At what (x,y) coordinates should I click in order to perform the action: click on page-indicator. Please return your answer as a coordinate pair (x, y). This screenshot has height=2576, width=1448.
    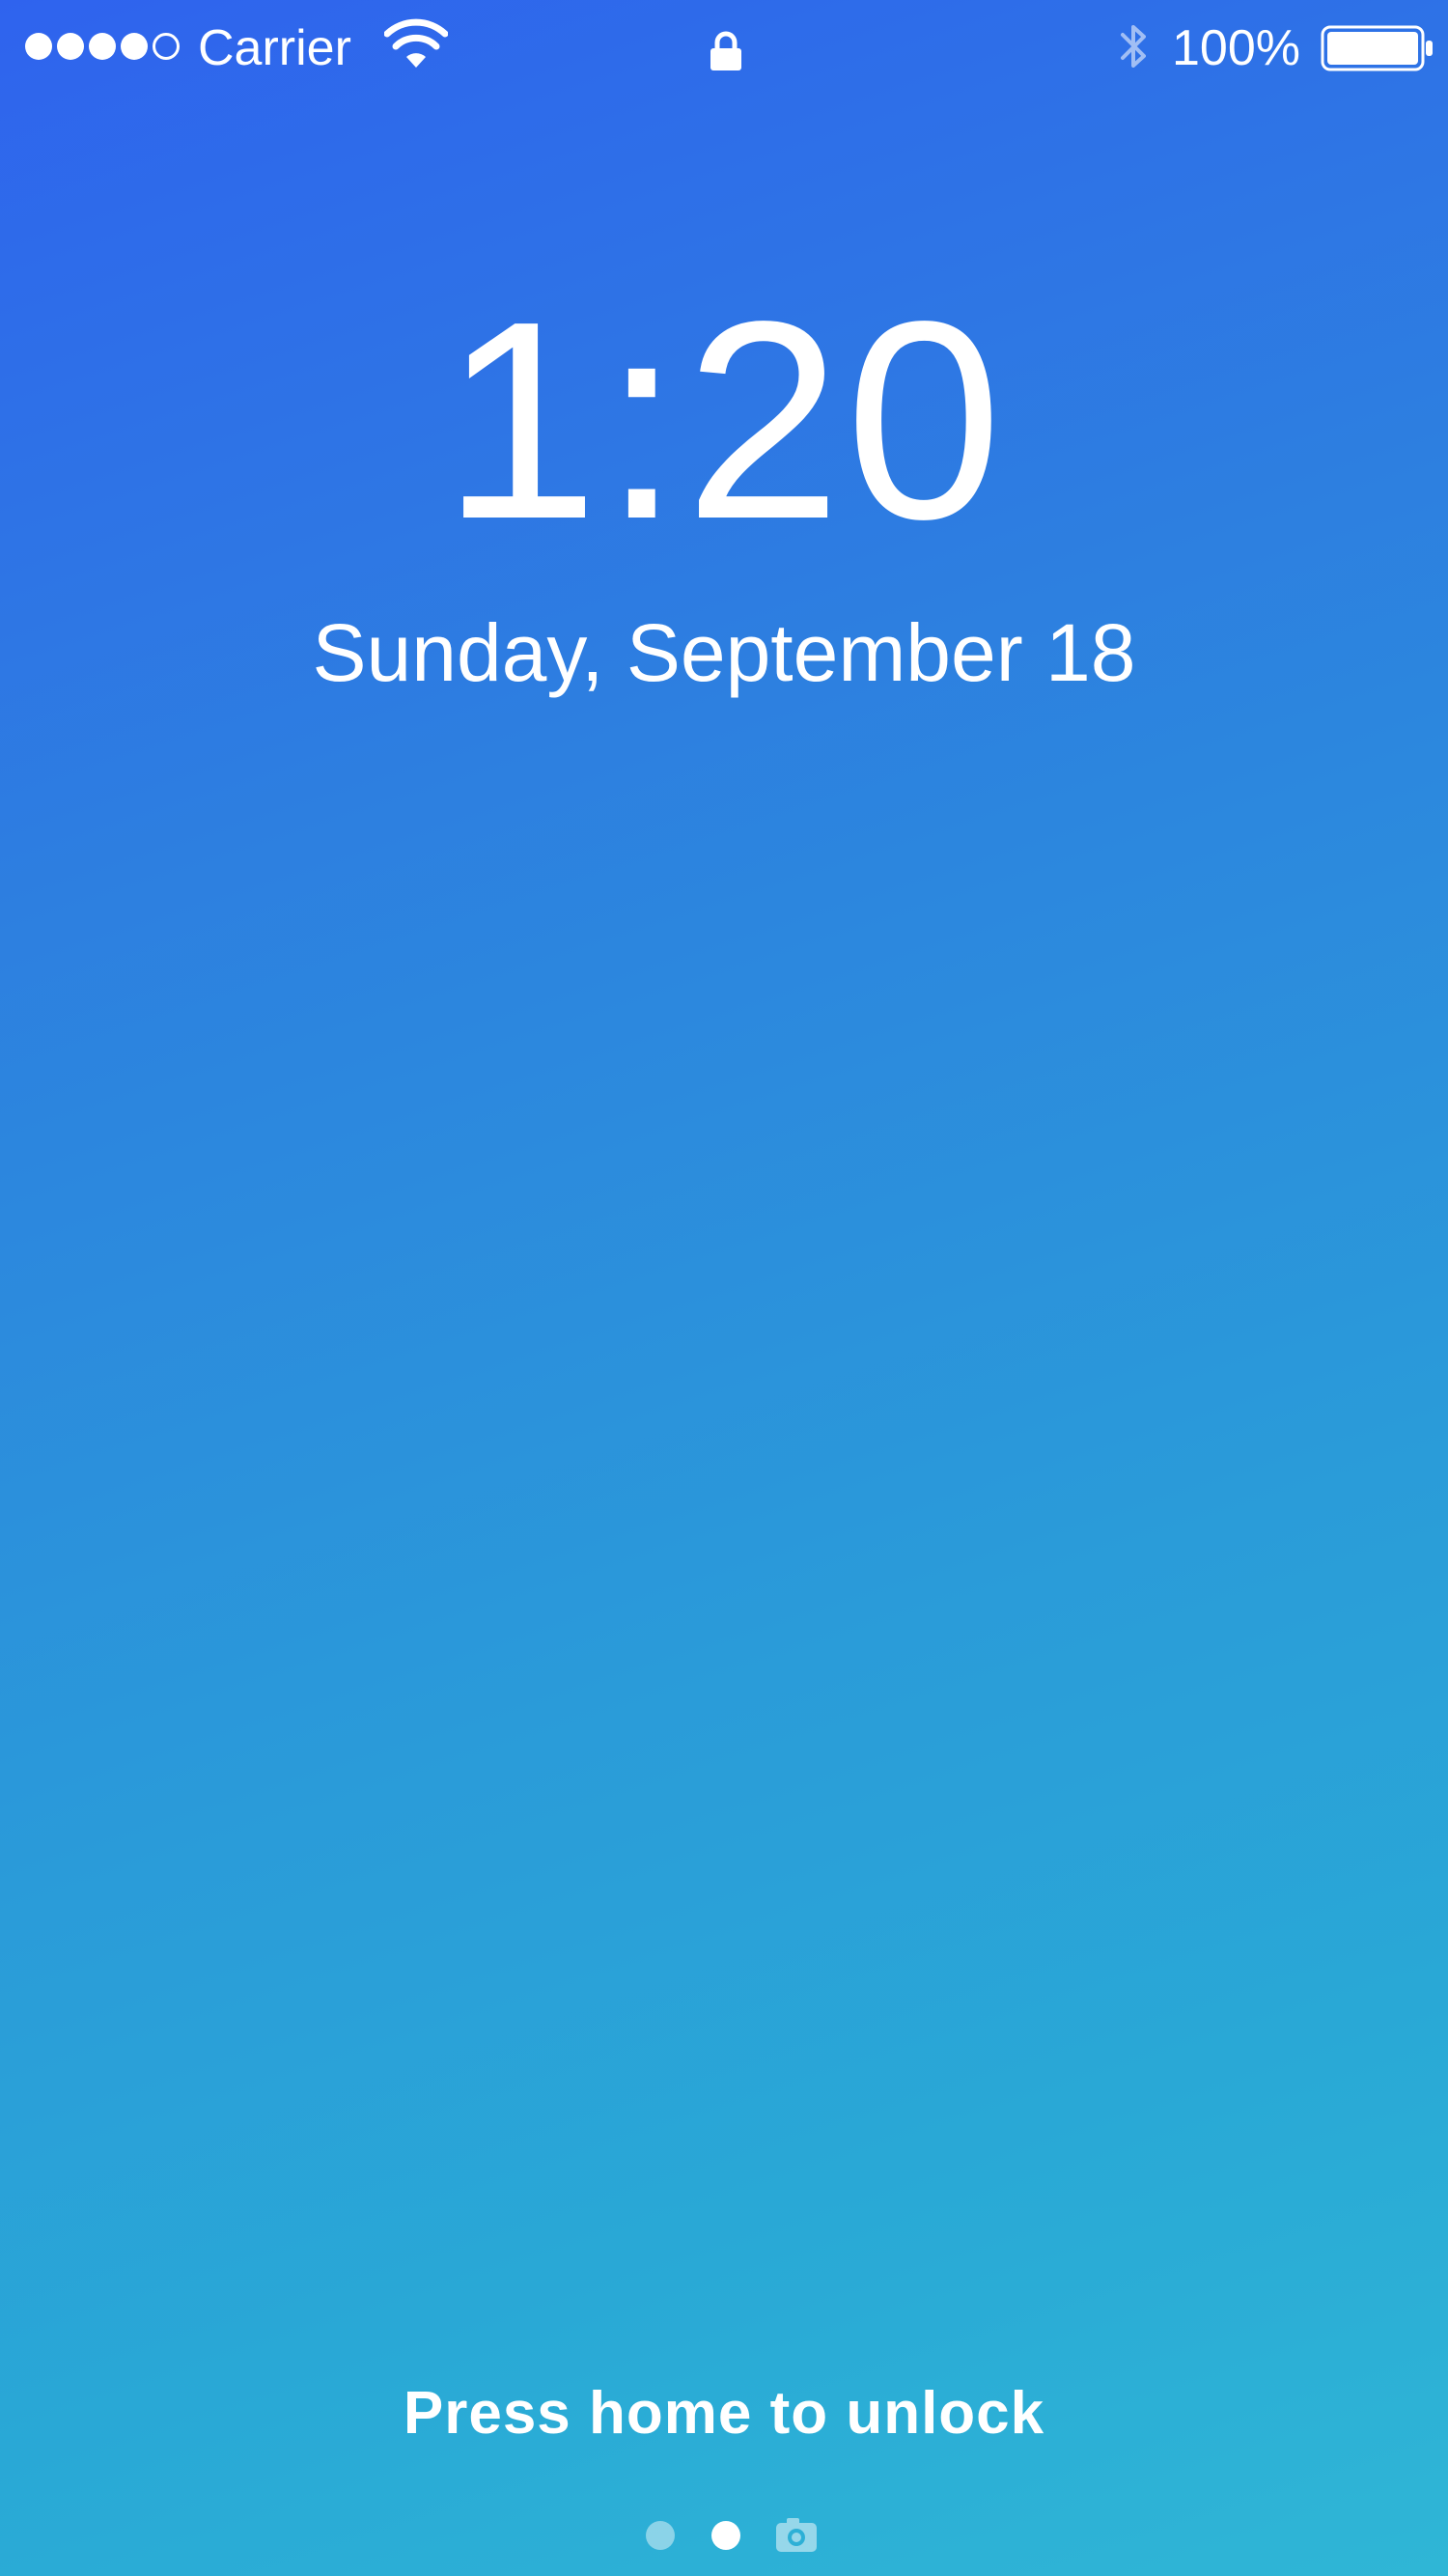
    Looking at the image, I should click on (724, 2535).